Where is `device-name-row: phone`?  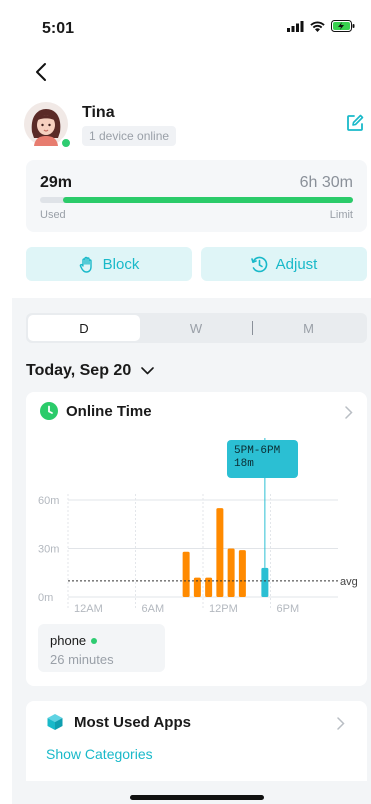 device-name-row: phone is located at coordinates (74, 640).